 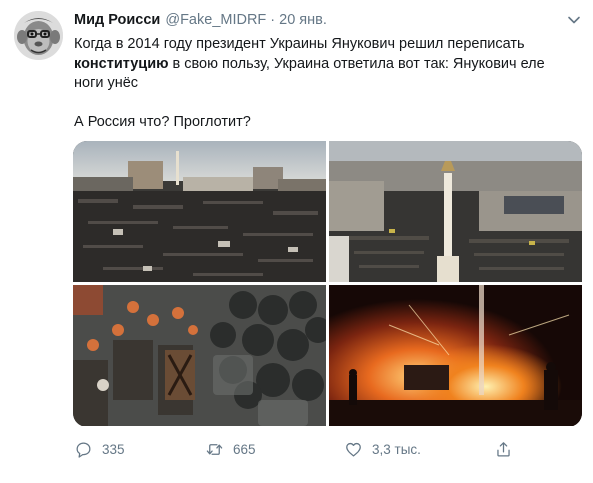 I want to click on share-button, so click(x=508, y=449).